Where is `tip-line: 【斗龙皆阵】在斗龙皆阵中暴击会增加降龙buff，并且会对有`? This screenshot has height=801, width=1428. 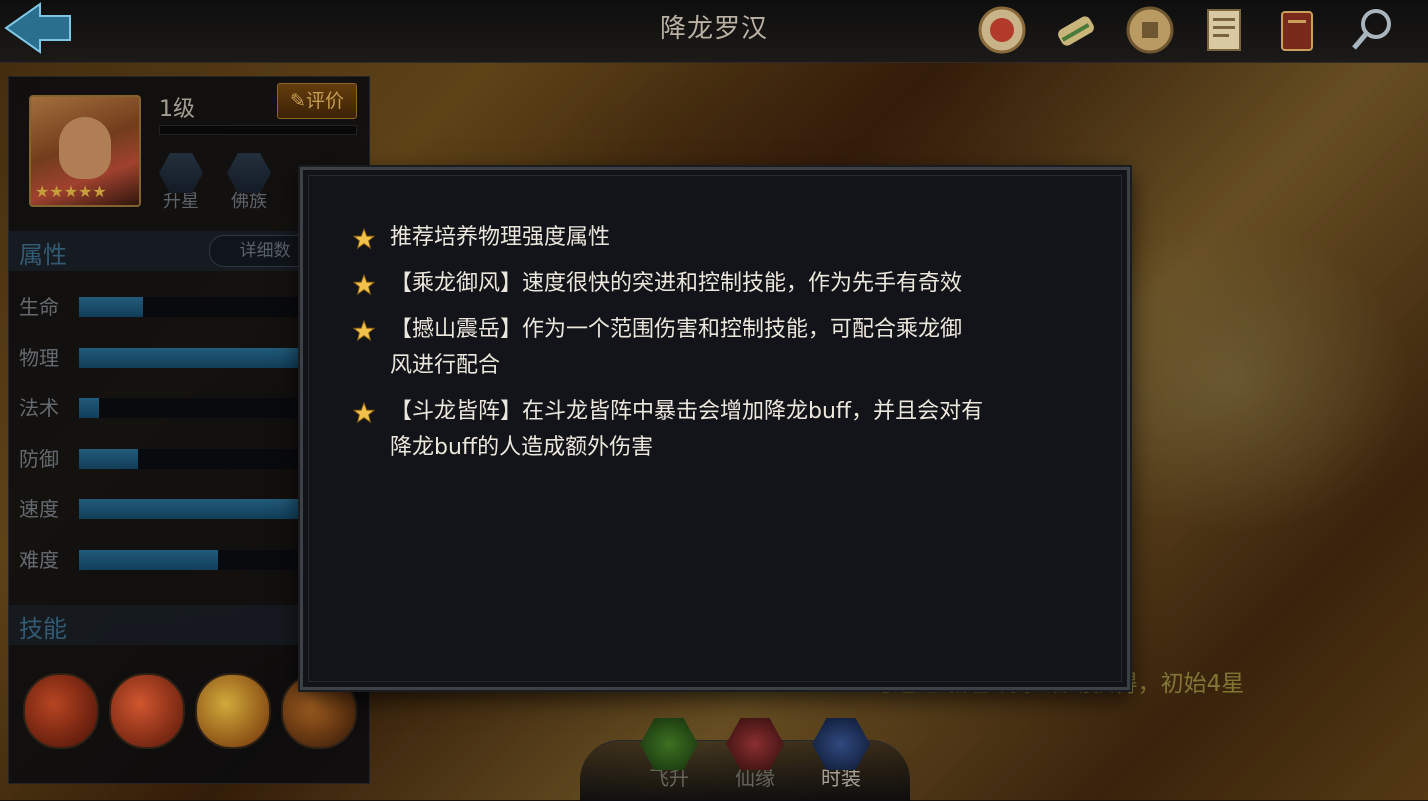
tip-line: 【斗龙皆阵】在斗龙皆阵中暴击会增加降龙buff，并且会对有 is located at coordinates (687, 411).